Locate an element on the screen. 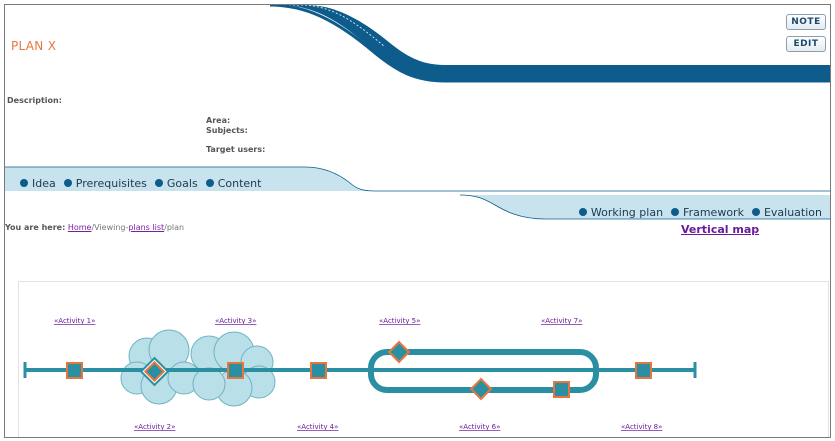 The height and width of the screenshot is (441, 835). activity-7-link: «Activity 7» is located at coordinates (561, 321).